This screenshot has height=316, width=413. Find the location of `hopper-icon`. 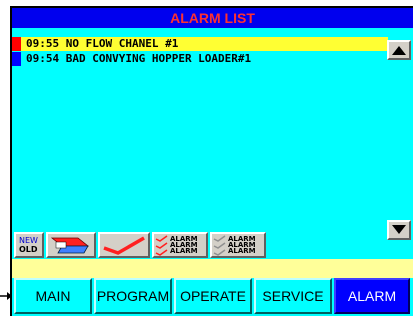

hopper-icon is located at coordinates (70, 245).